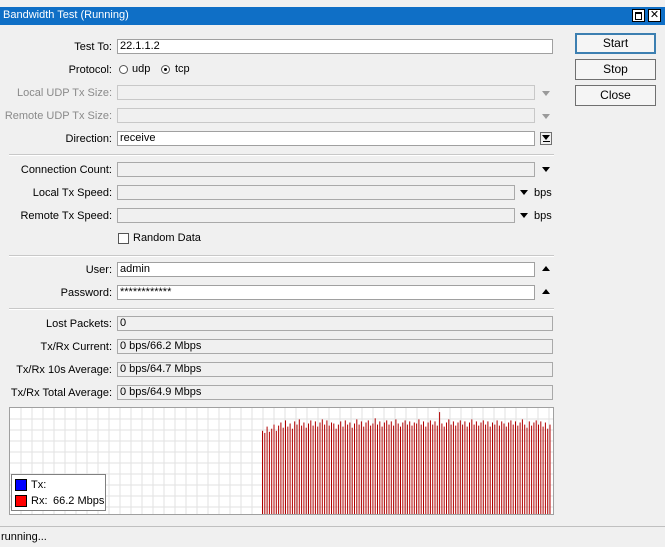 The width and height of the screenshot is (665, 547). Describe the element at coordinates (316, 192) in the screenshot. I see `local-tx-speed-input` at that location.